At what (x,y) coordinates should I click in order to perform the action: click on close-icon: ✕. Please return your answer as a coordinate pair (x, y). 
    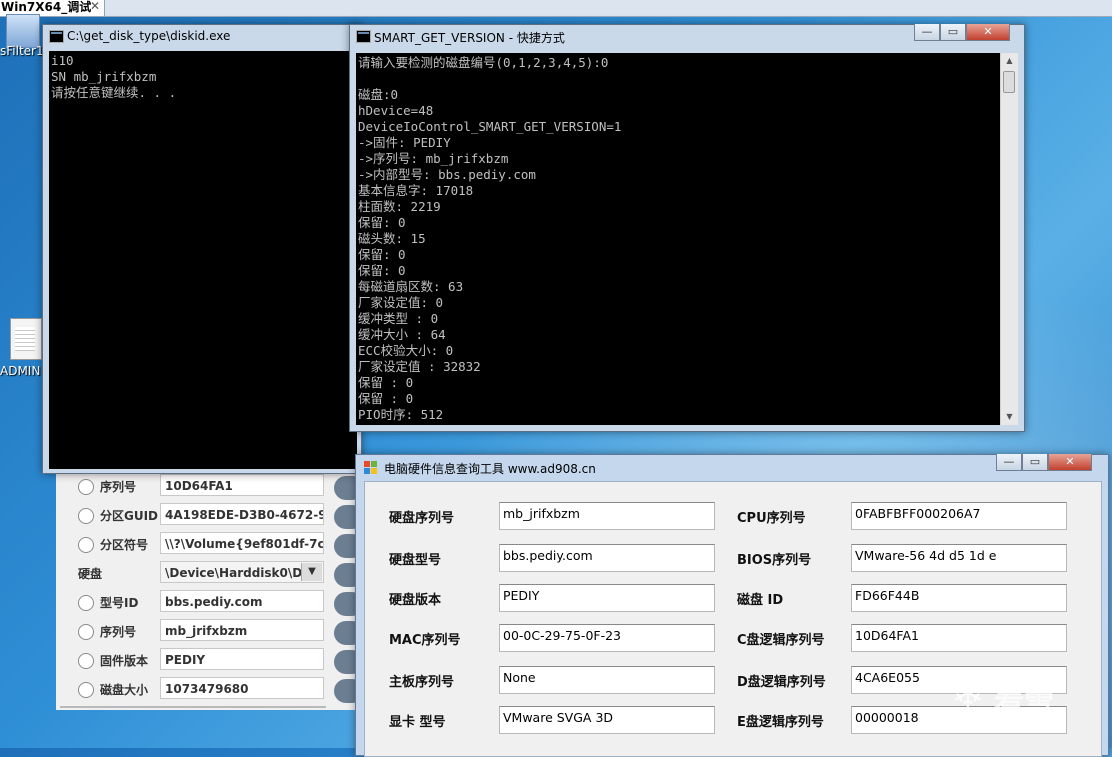
    Looking at the image, I should click on (95, 6).